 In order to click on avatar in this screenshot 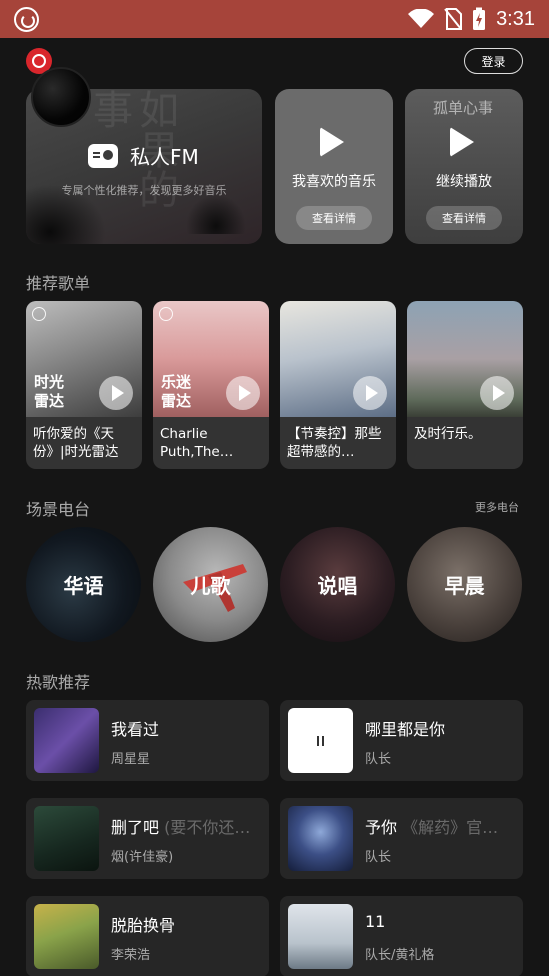, I will do `click(61, 97)`.